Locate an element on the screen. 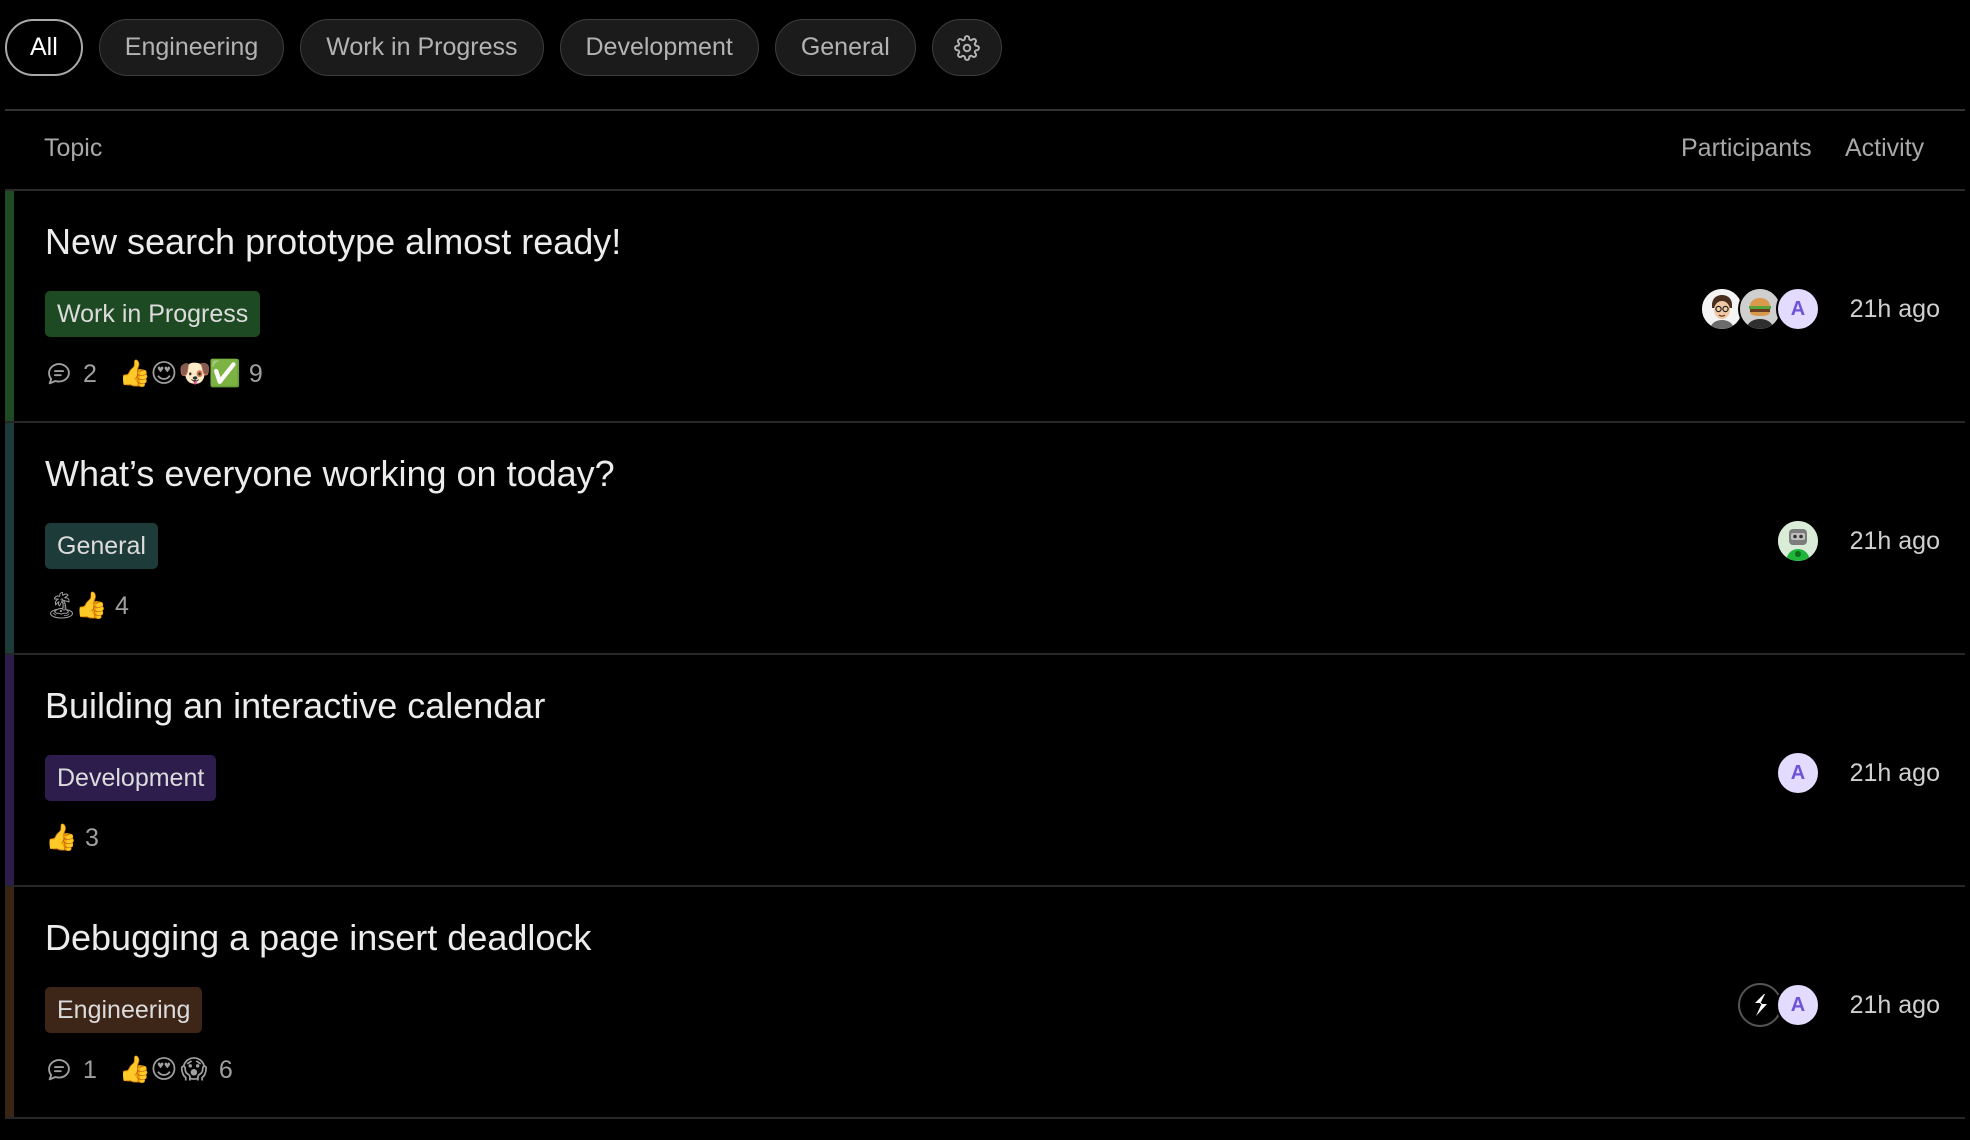 The width and height of the screenshot is (1970, 1140). column-header-activity: Activity is located at coordinates (1884, 148).